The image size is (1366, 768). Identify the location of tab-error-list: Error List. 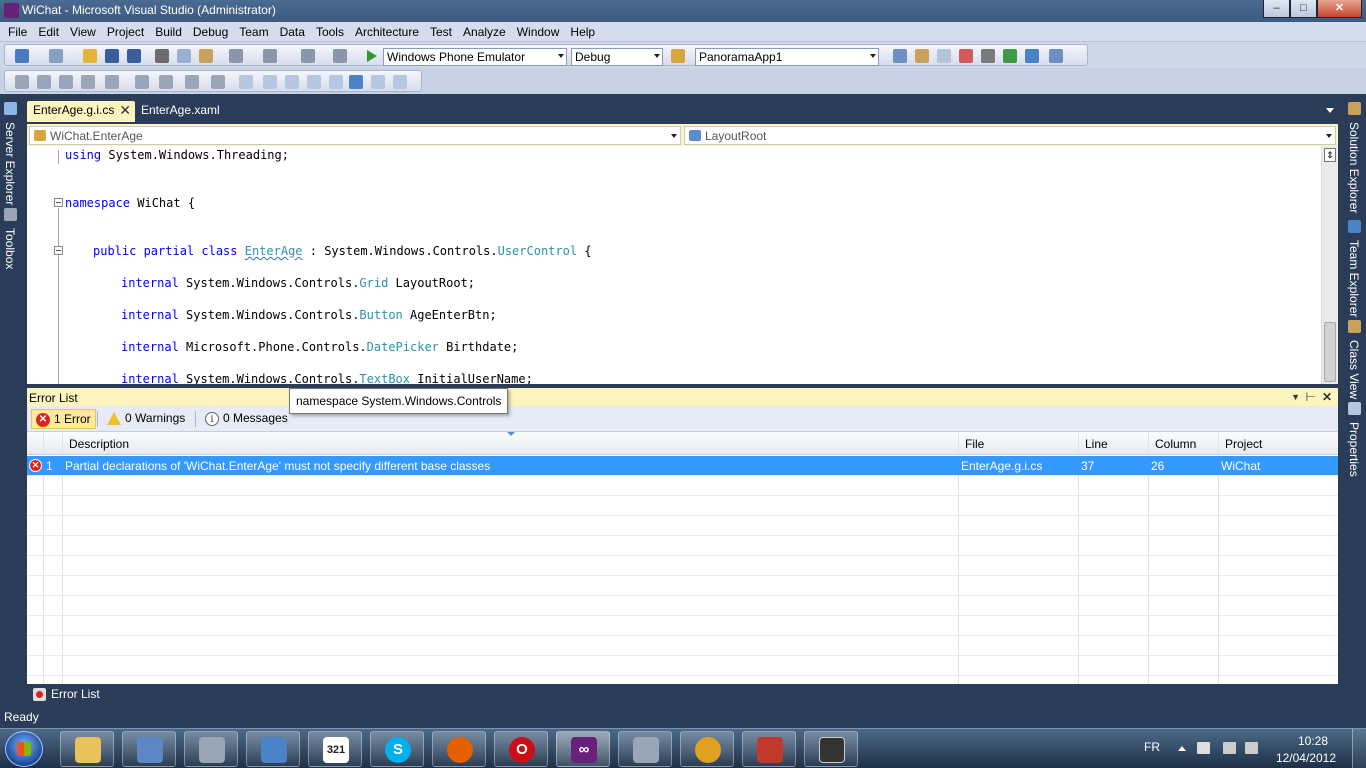
(66, 694).